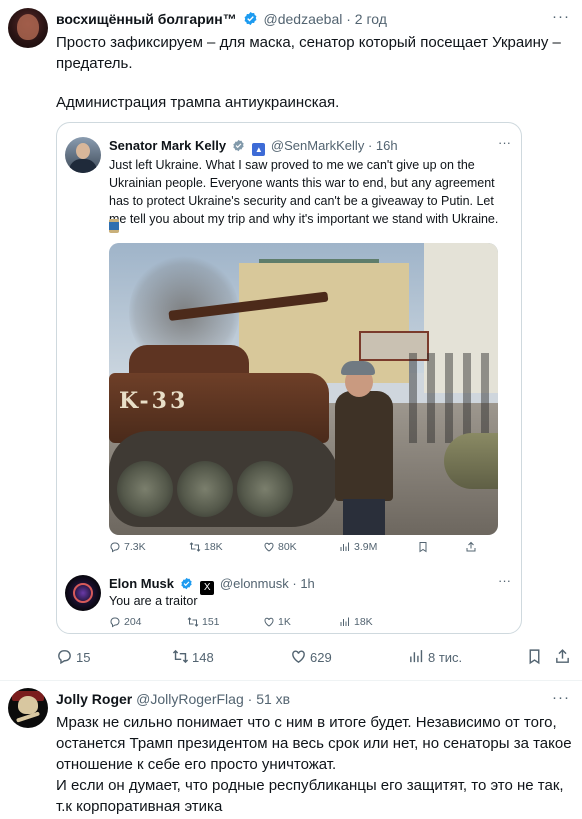  Describe the element at coordinates (364, 446) in the screenshot. I see `photo-man-coat` at that location.